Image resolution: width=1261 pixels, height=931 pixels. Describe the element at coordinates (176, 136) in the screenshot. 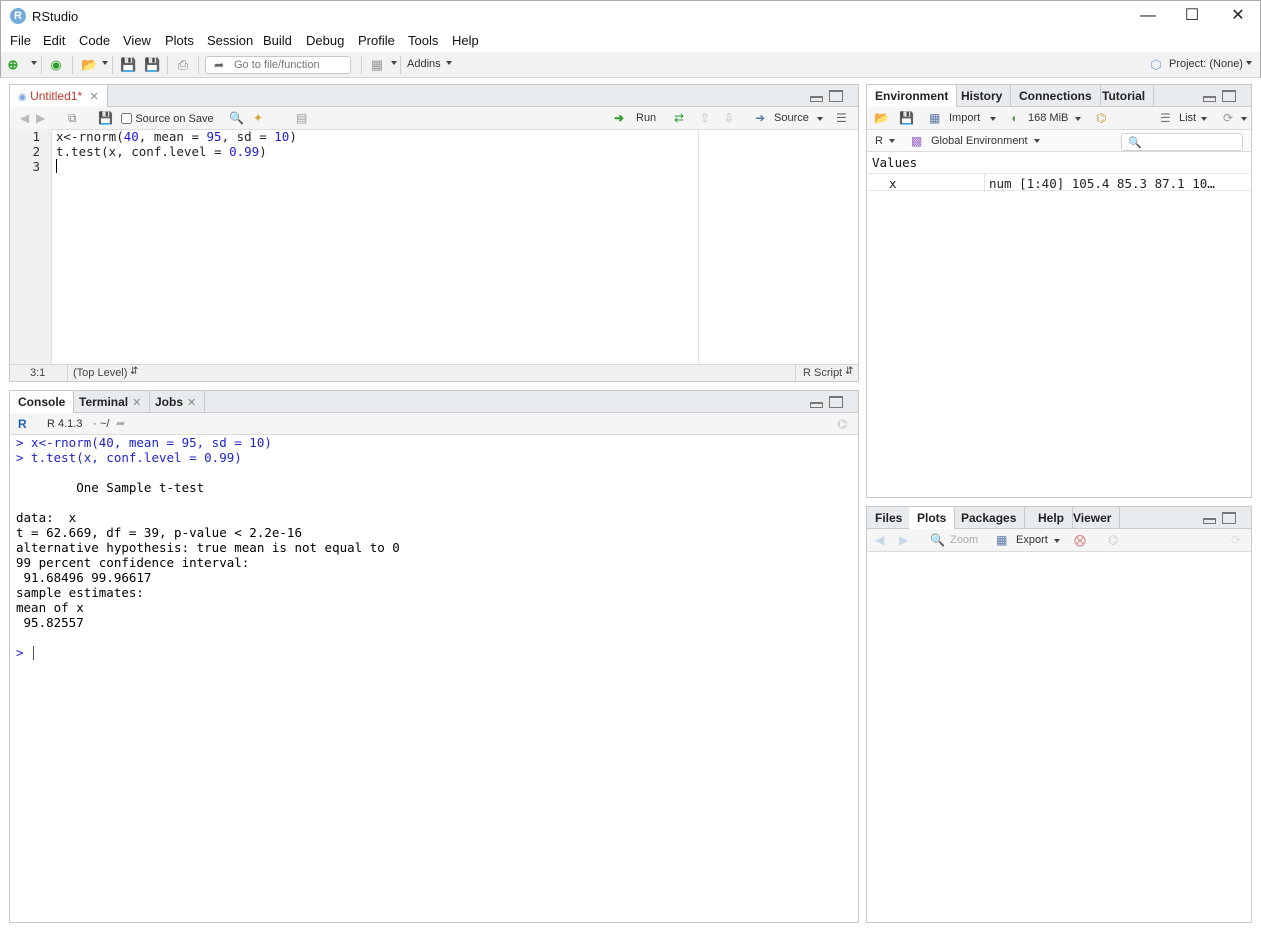

I see `code-line: x<-rnorm(40, mean = 95, sd = 10)` at that location.